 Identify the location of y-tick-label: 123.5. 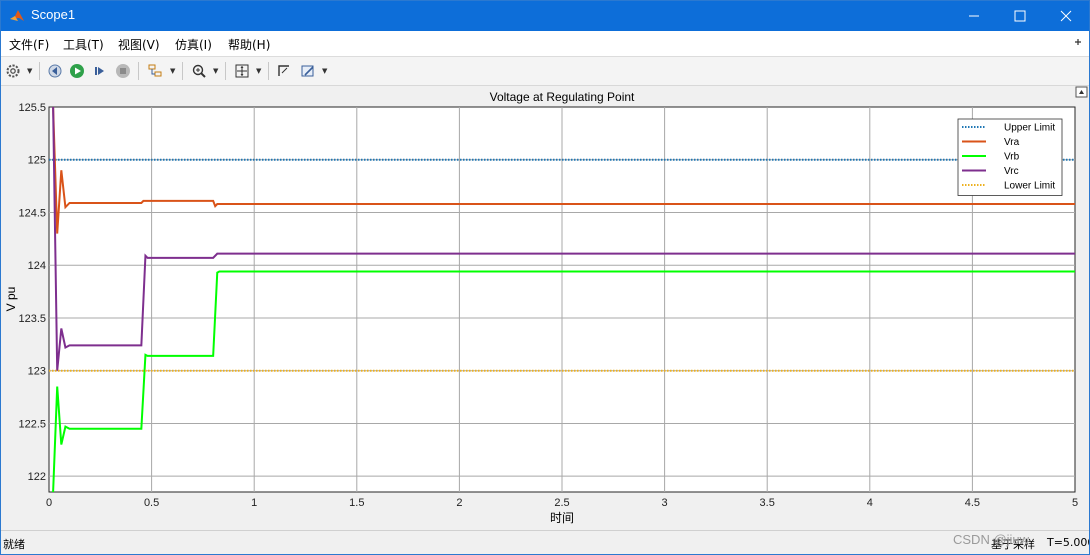
(32, 319).